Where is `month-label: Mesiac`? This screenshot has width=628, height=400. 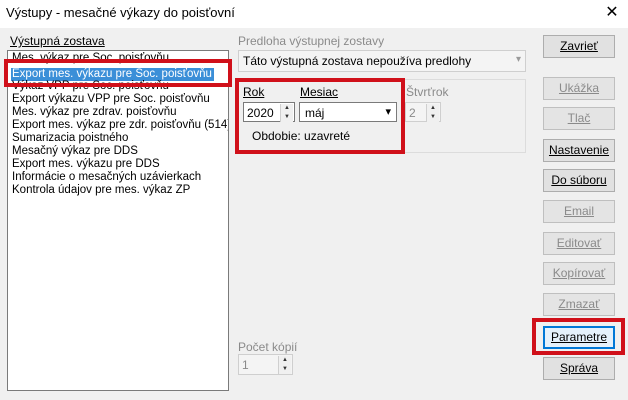 month-label: Mesiac is located at coordinates (319, 92).